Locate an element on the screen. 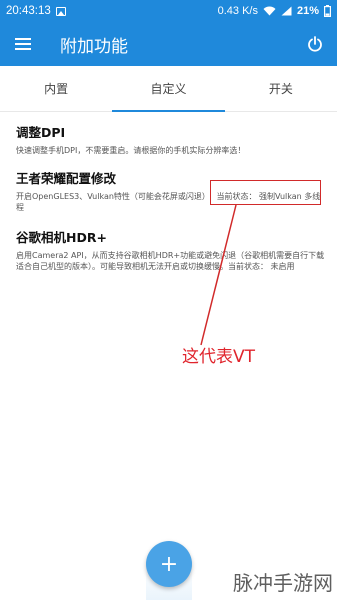  annotation-label: 这代表VT is located at coordinates (219, 357).